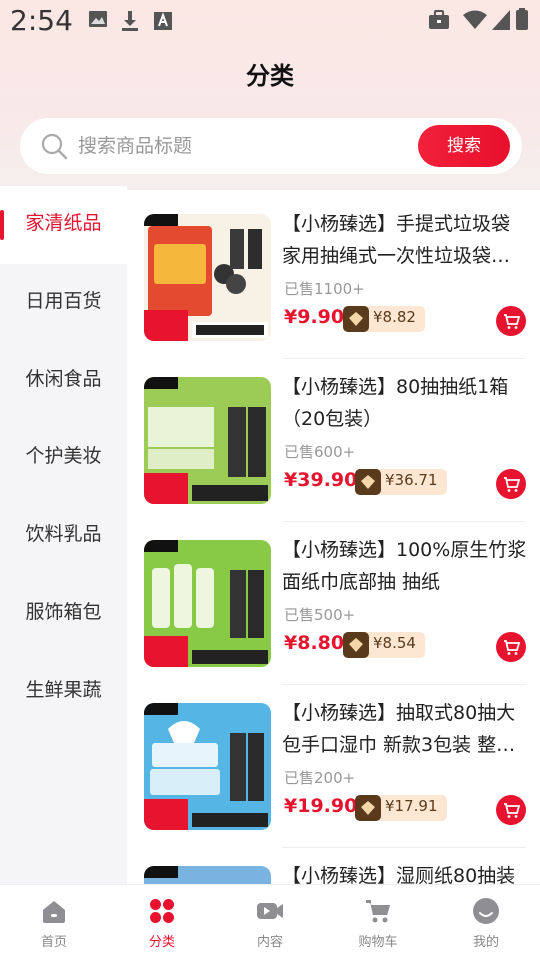 Image resolution: width=540 pixels, height=960 pixels. I want to click on sidebar-item-drinks-dairy: 饮料乳品, so click(63, 534).